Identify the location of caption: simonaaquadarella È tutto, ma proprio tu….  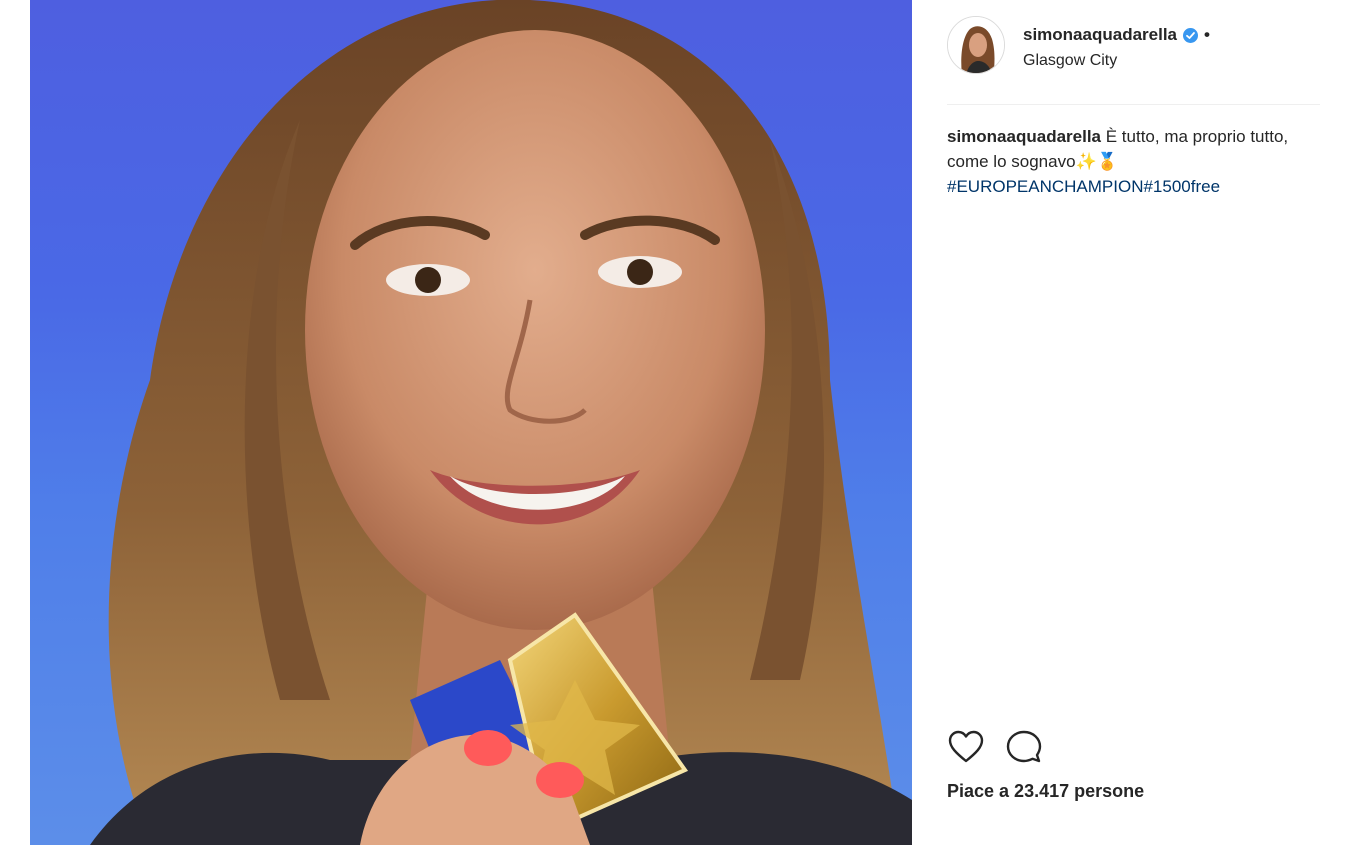
(1133, 161).